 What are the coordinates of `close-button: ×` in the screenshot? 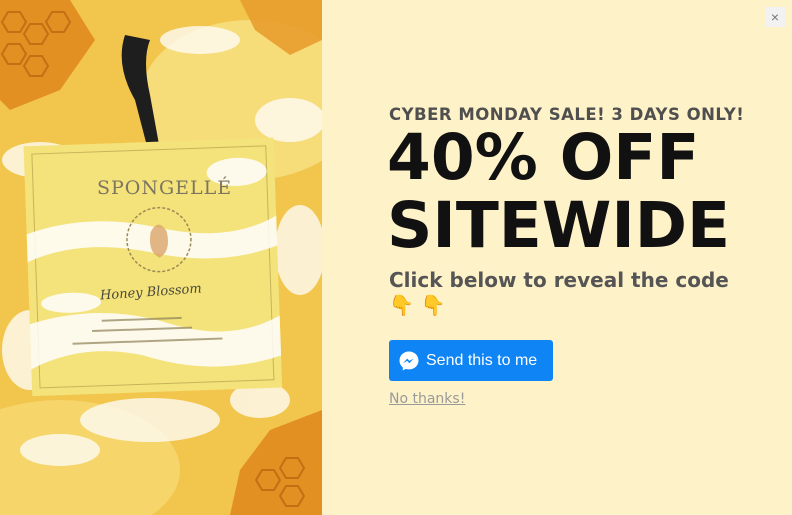 It's located at (775, 17).